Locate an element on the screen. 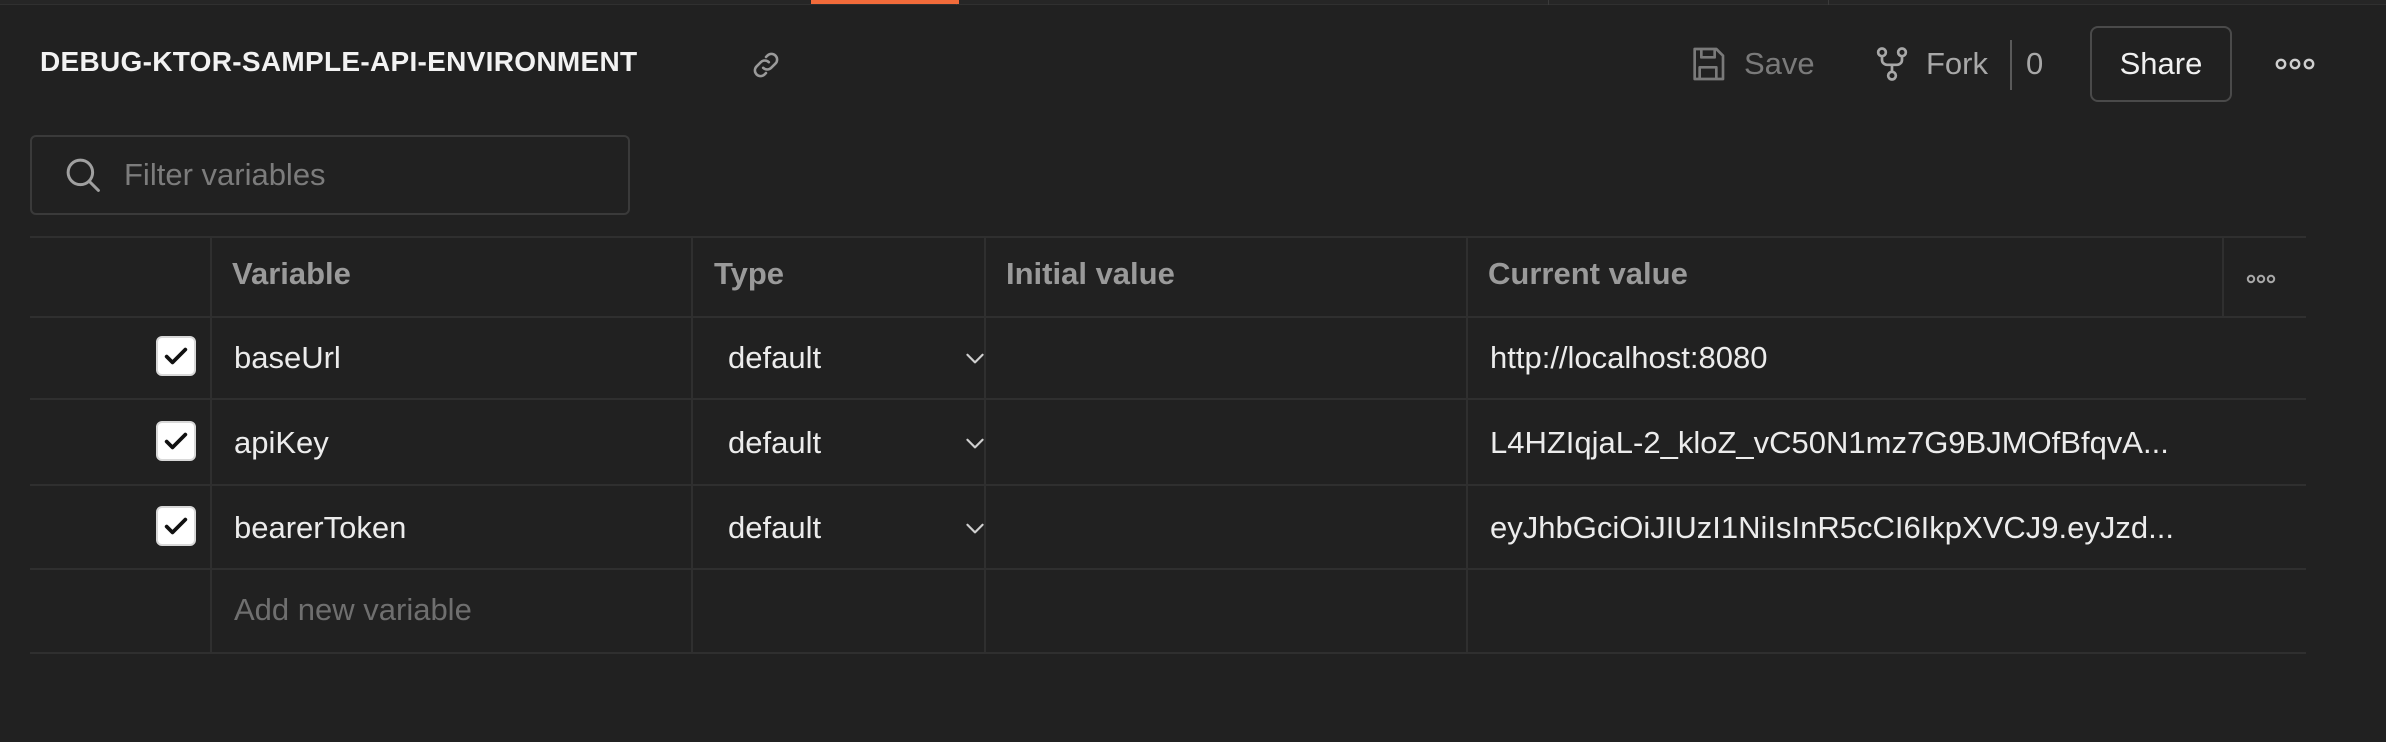 This screenshot has height=742, width=2386. variable-name: apiKey is located at coordinates (281, 443).